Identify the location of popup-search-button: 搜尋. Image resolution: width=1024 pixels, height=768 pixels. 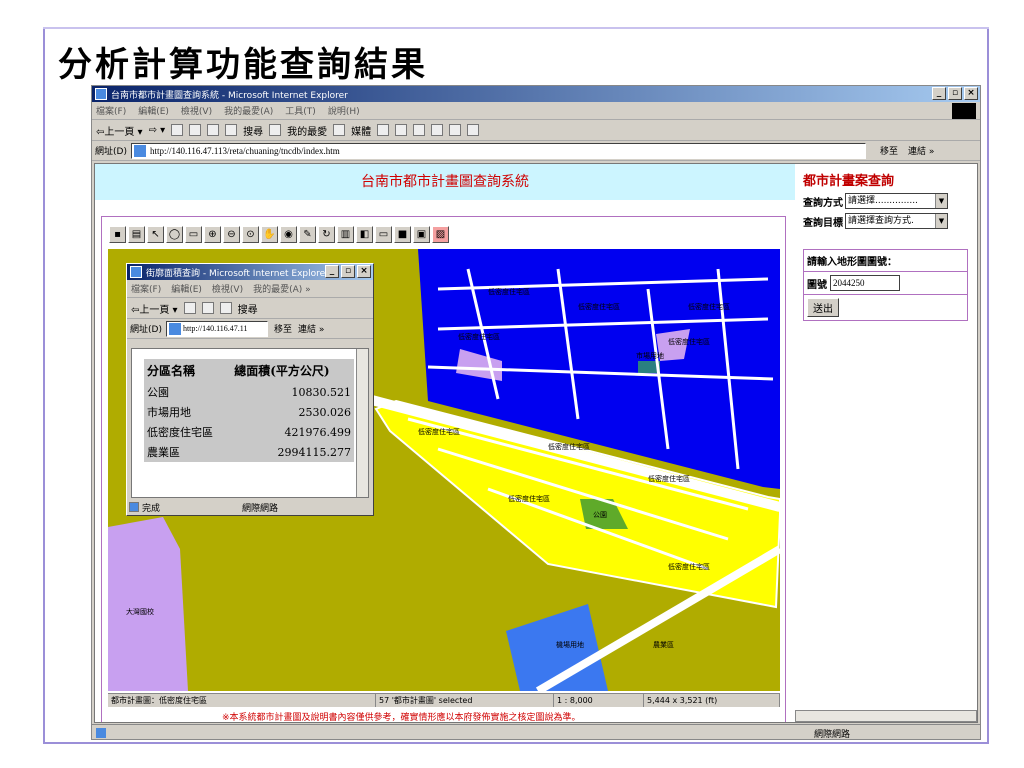
(248, 308).